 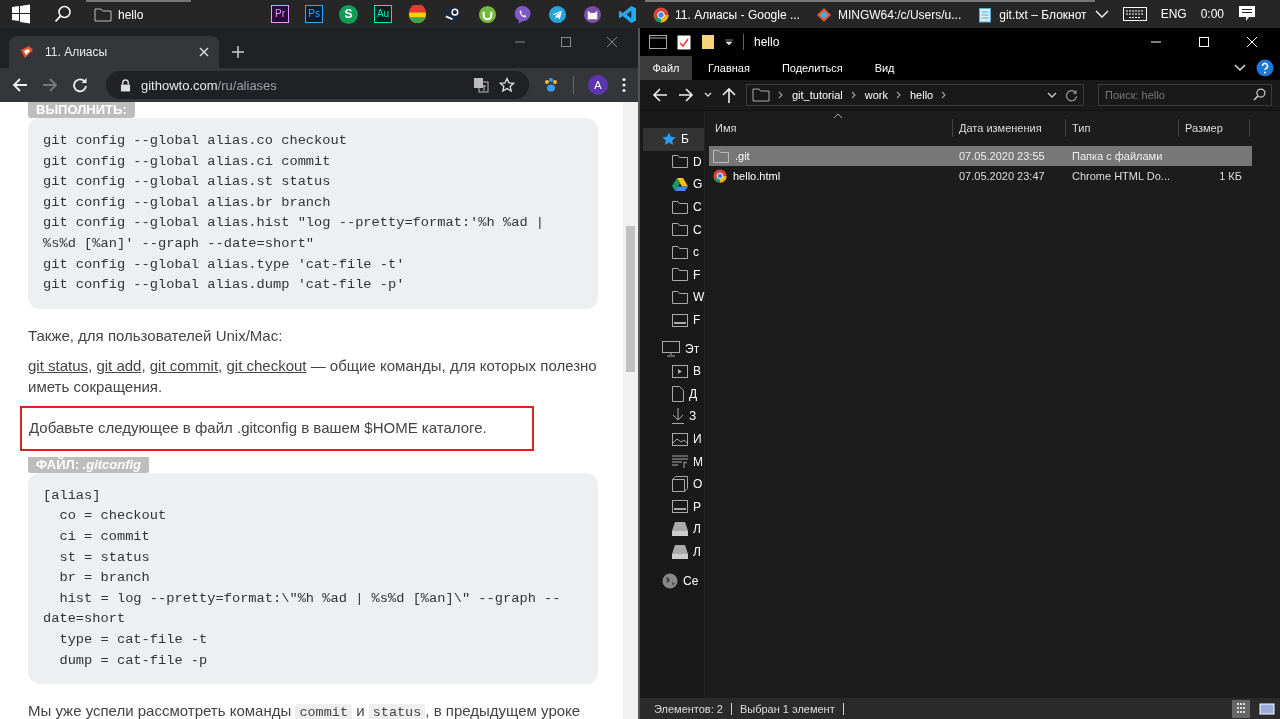 I want to click on search-field: Поиск: hello, so click(x=1185, y=95).